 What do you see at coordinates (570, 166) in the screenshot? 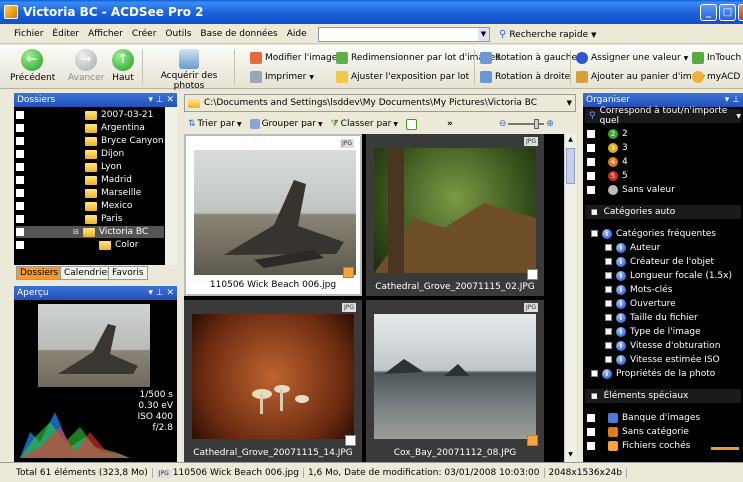
I see `scroll-thumb` at bounding box center [570, 166].